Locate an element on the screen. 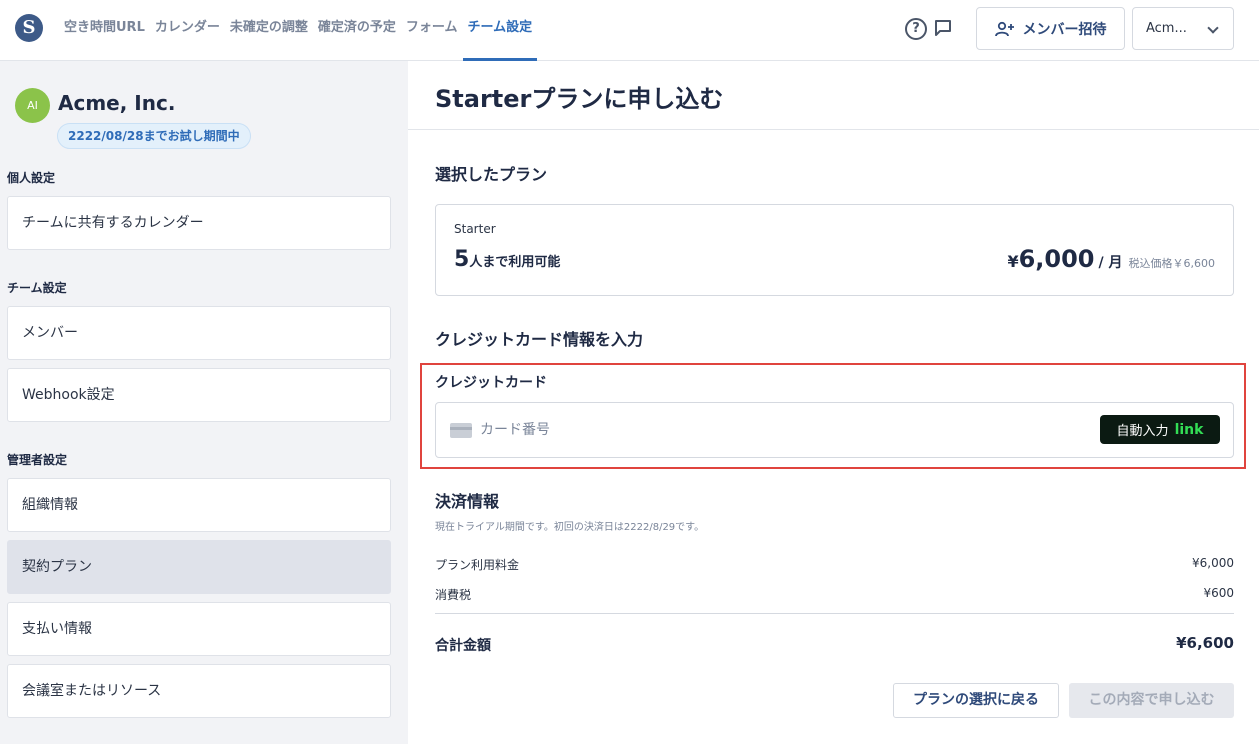  plan-fee-value: ¥6,000 is located at coordinates (1213, 563).